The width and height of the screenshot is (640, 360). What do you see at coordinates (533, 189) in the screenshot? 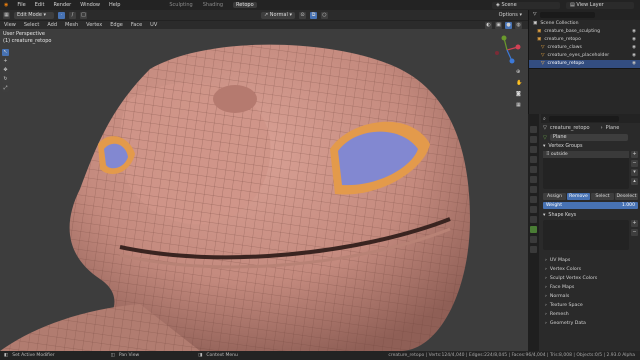
I see `modifier-tab-icon` at bounding box center [533, 189].